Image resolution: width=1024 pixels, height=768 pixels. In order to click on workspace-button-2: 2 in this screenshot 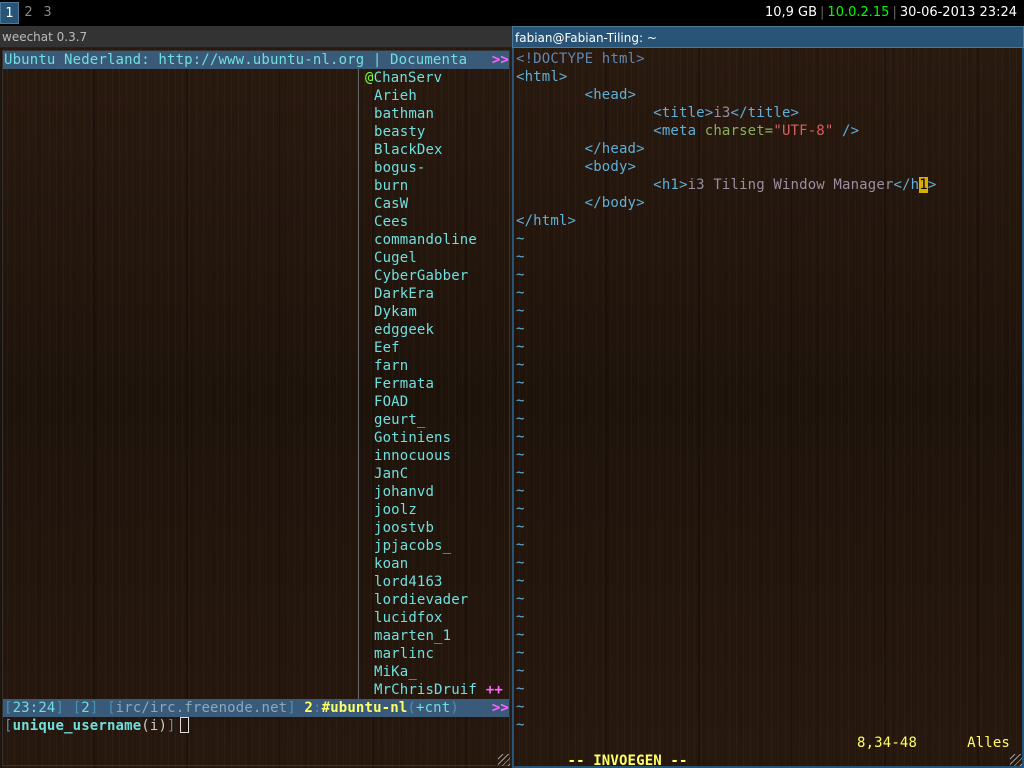, I will do `click(28, 13)`.